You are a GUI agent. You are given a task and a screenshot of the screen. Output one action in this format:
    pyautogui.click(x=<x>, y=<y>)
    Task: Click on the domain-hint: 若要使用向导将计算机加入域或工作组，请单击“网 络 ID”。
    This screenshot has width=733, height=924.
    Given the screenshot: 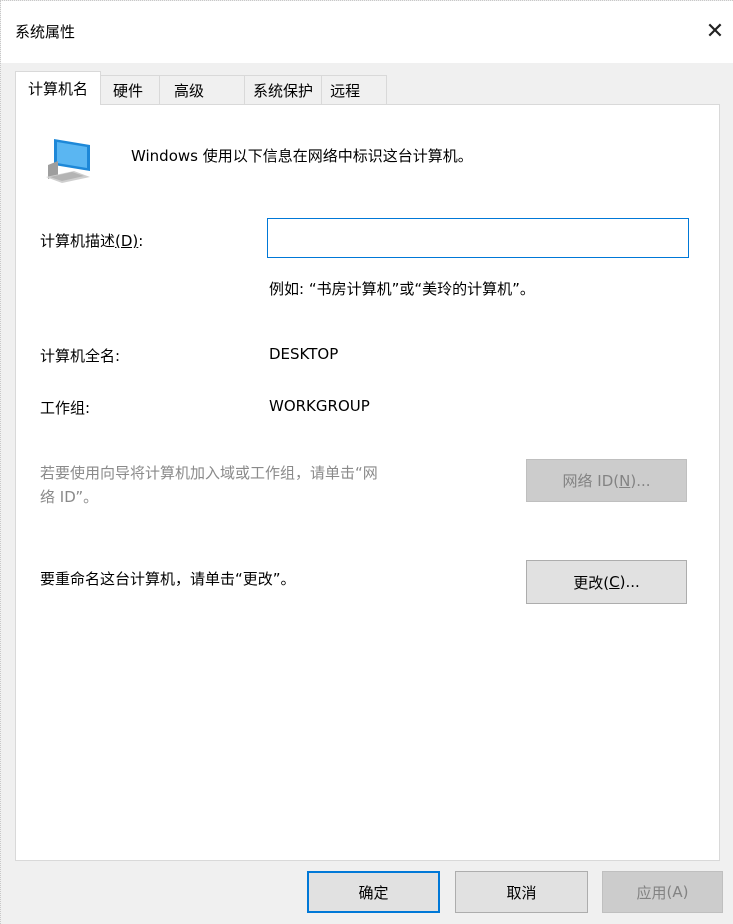 What is the action you would take?
    pyautogui.click(x=209, y=485)
    